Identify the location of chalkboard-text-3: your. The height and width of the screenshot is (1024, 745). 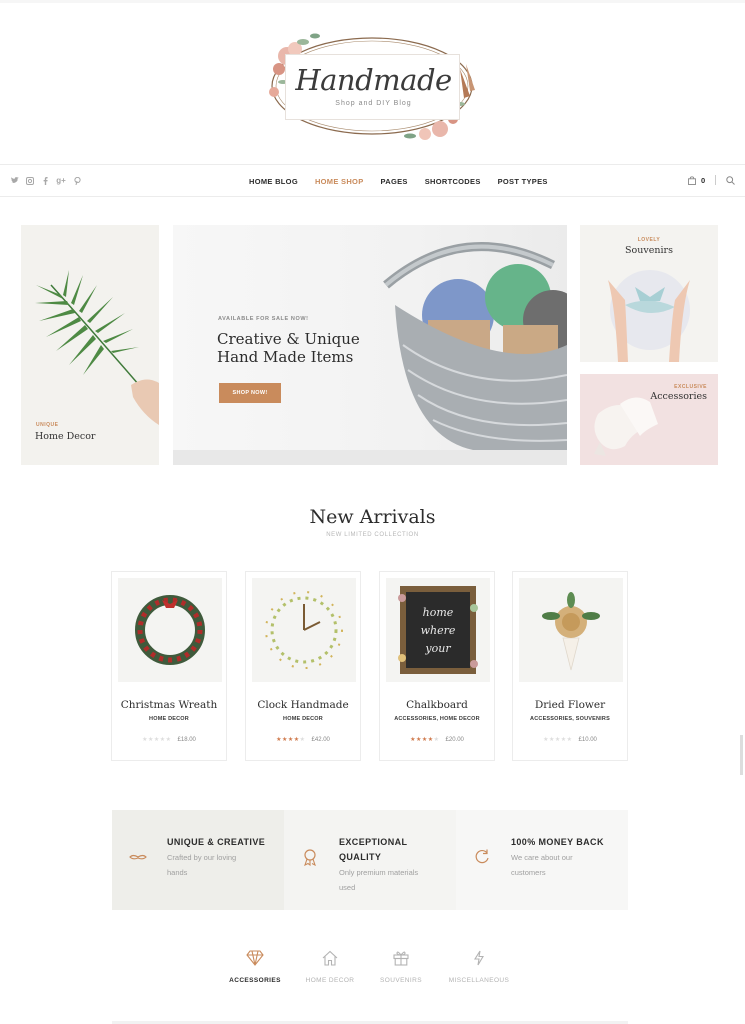
(437, 648).